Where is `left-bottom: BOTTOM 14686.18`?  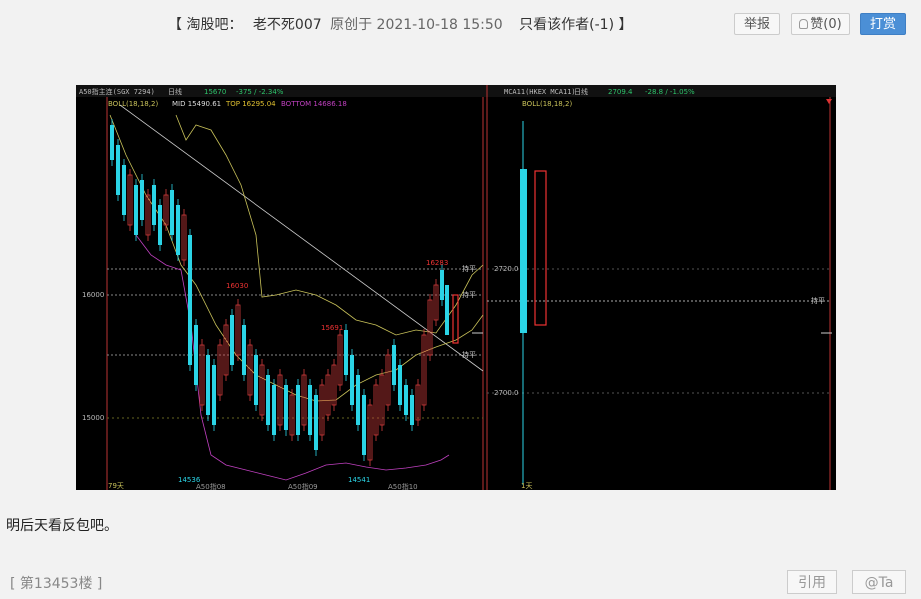 left-bottom: BOTTOM 14686.18 is located at coordinates (314, 104).